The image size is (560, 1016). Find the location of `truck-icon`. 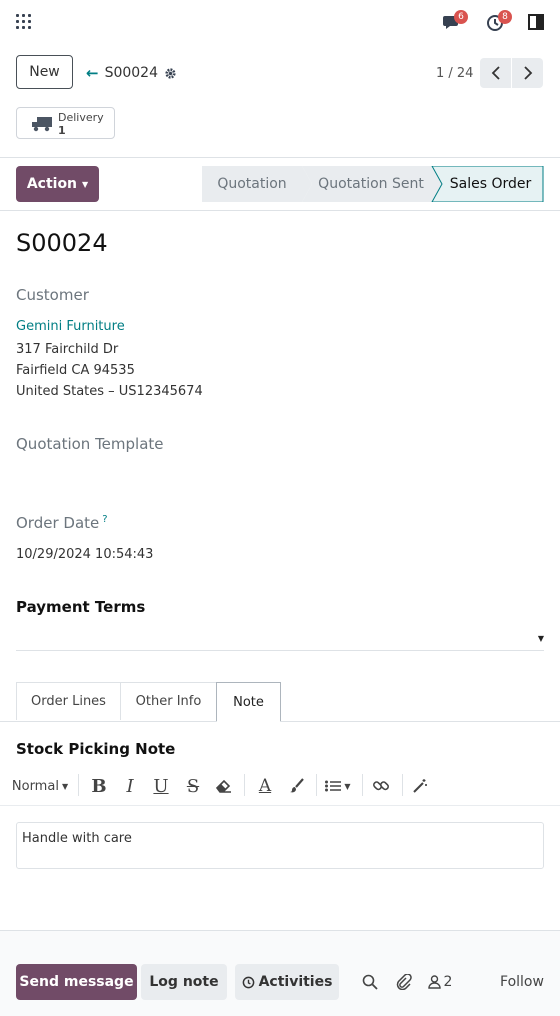

truck-icon is located at coordinates (42, 124).